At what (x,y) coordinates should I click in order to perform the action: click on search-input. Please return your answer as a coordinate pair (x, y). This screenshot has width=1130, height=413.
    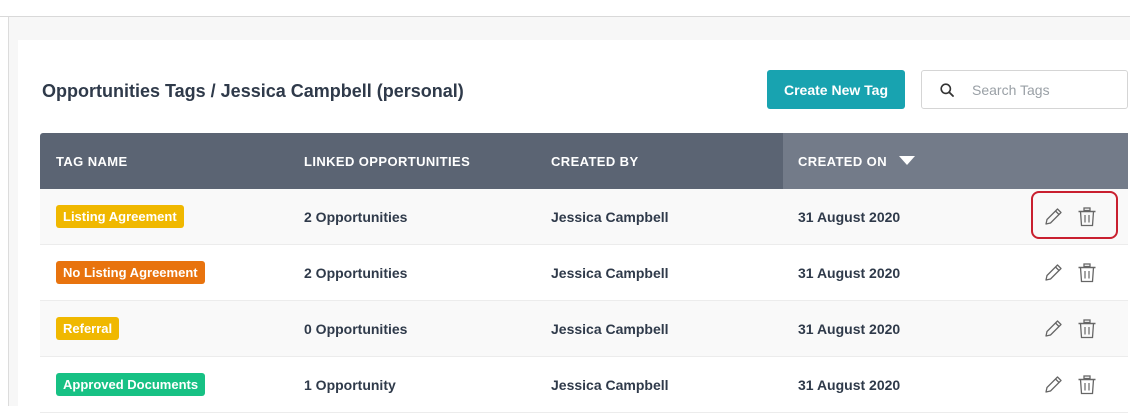
    Looking at the image, I should click on (1042, 89).